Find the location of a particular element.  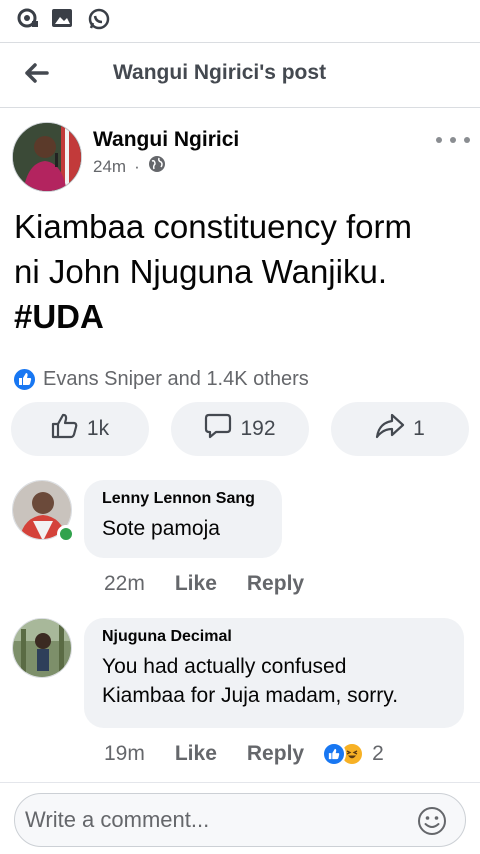

comment-time: 22m is located at coordinates (124, 583).